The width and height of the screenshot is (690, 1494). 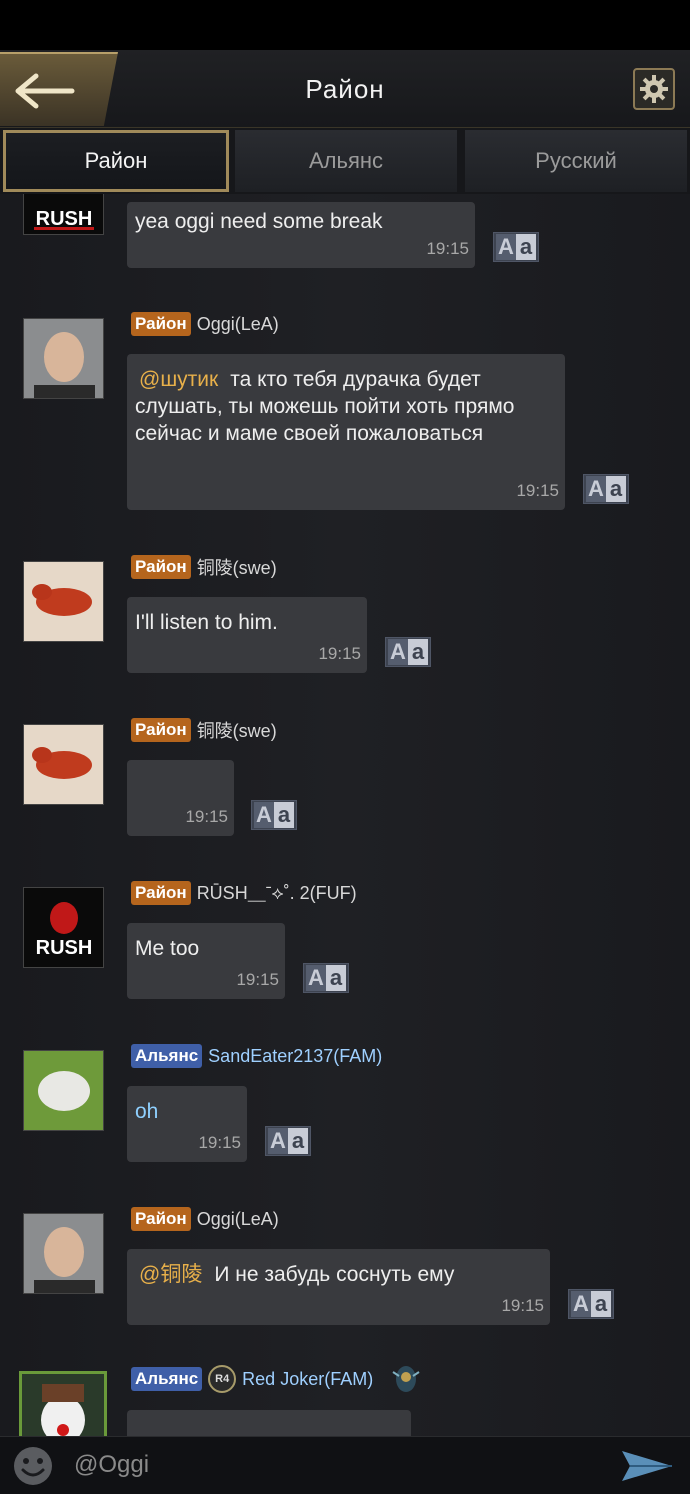 I want to click on page-title: Район, so click(x=345, y=89).